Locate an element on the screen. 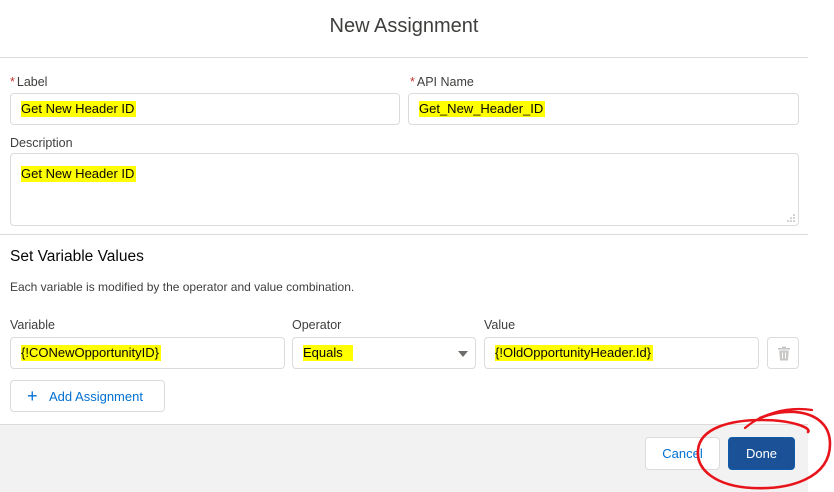  chevron-down-icon is located at coordinates (463, 354).